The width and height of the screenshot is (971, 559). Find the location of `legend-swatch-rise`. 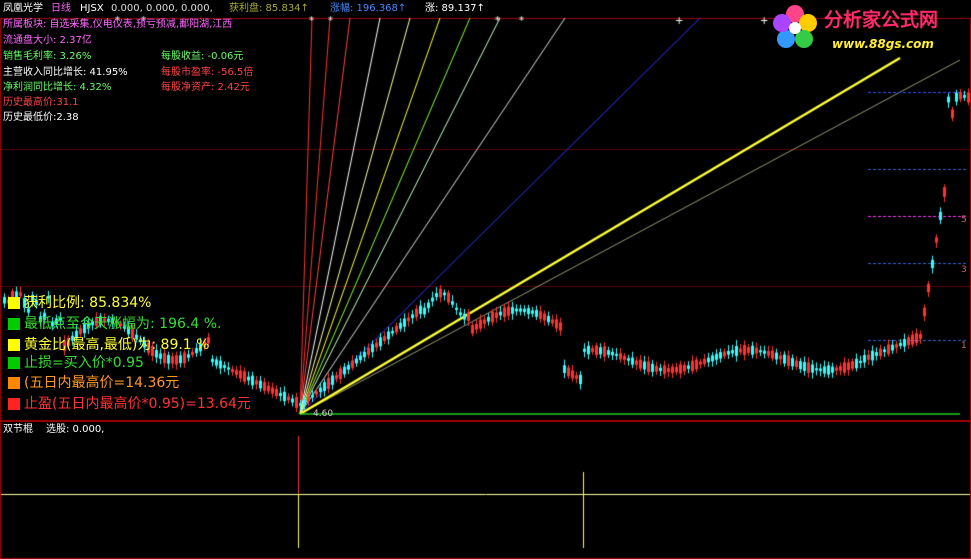

legend-swatch-rise is located at coordinates (14, 324).